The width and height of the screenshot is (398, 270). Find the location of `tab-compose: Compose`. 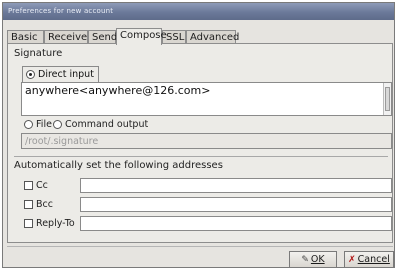

tab-compose: Compose is located at coordinates (141, 36).